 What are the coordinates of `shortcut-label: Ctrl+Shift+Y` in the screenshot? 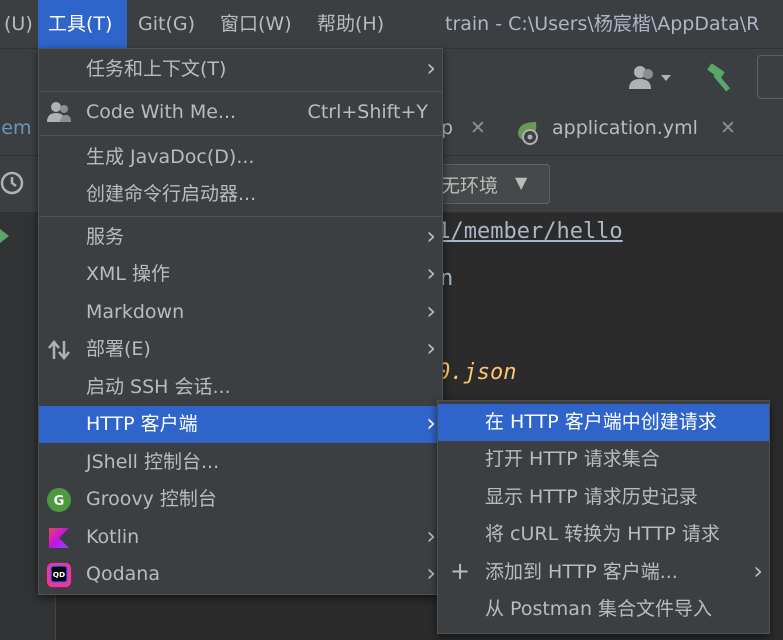 It's located at (367, 112).